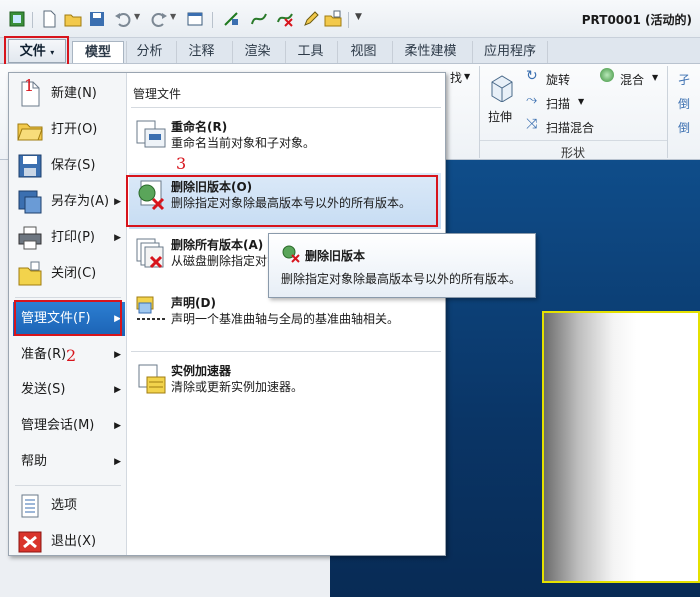 This screenshot has width=700, height=597. I want to click on partial-tool-1: 孑, so click(684, 79).